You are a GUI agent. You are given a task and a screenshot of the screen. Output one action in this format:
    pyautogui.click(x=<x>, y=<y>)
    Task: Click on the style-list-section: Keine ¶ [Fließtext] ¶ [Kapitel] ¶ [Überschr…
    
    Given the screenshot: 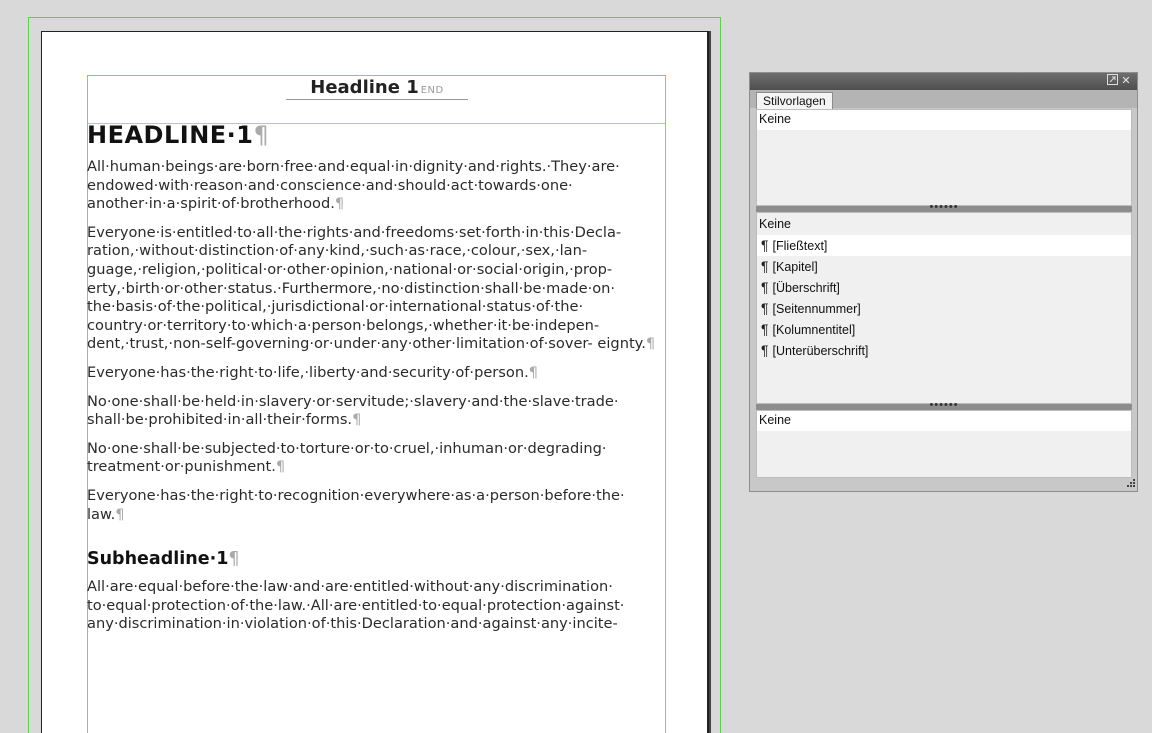 What is the action you would take?
    pyautogui.click(x=944, y=308)
    